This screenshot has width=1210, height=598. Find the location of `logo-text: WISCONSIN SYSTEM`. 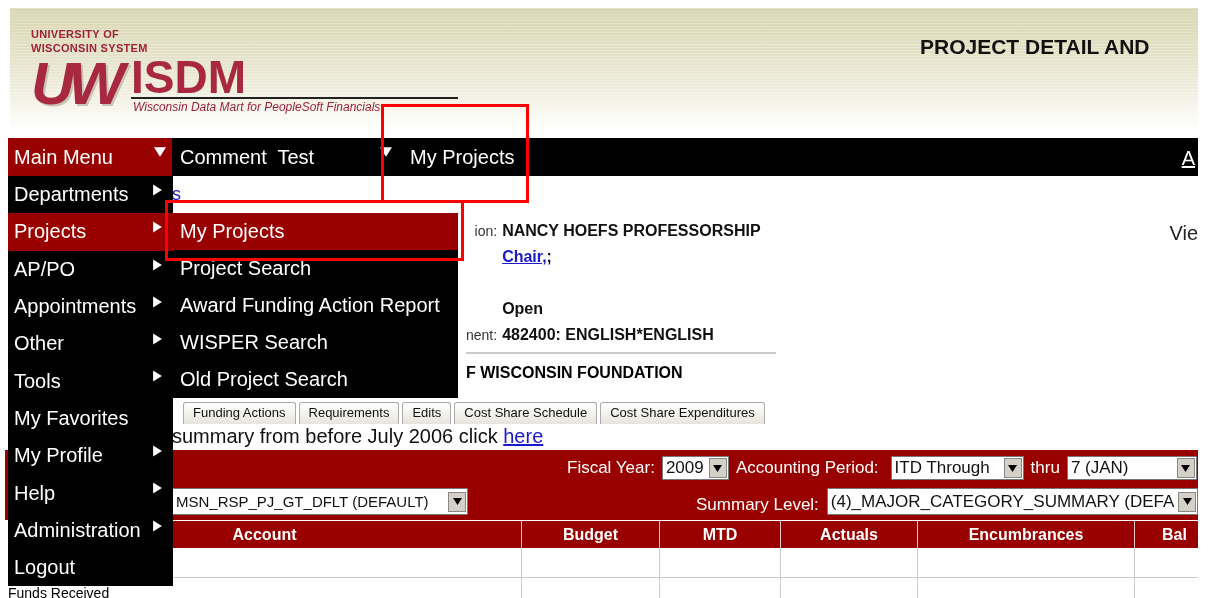

logo-text: WISCONSIN SYSTEM is located at coordinates (89, 48).